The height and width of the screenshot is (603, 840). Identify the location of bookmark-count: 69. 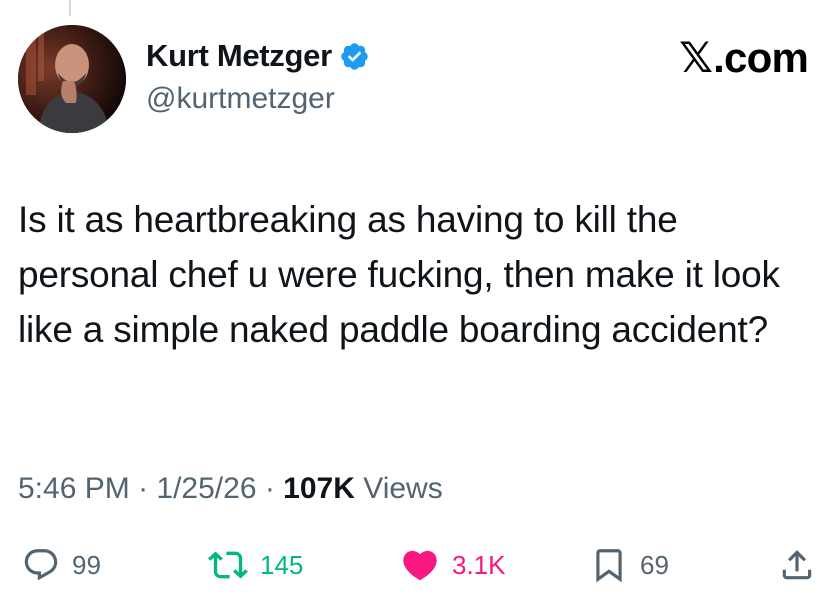
(654, 565).